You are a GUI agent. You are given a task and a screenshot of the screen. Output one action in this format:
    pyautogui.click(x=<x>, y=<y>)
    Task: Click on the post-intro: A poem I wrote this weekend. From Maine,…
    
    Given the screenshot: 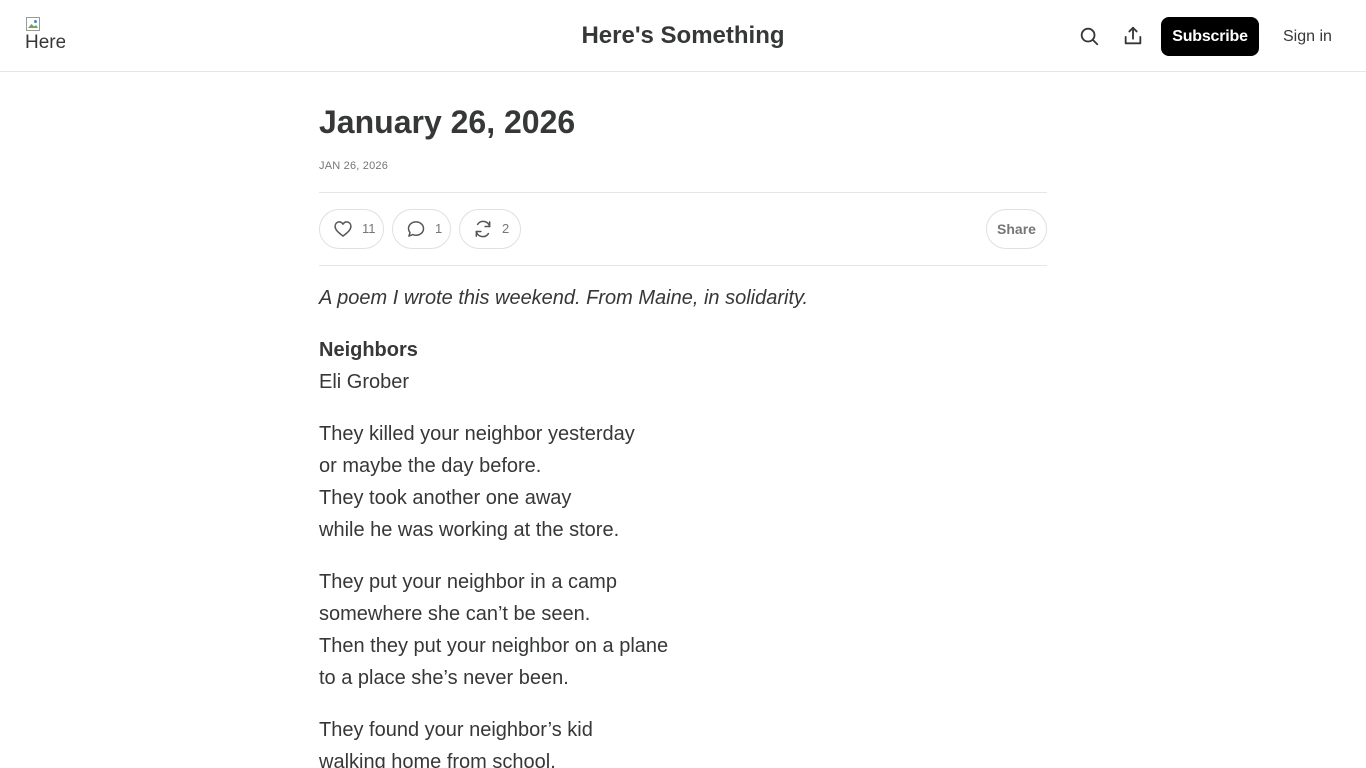 What is the action you would take?
    pyautogui.click(x=564, y=298)
    